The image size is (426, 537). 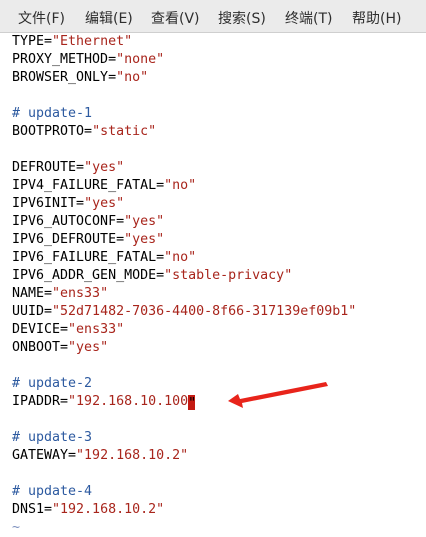 What do you see at coordinates (88, 257) in the screenshot?
I see `config-key: IPV6_FAILURE_FATAL=` at bounding box center [88, 257].